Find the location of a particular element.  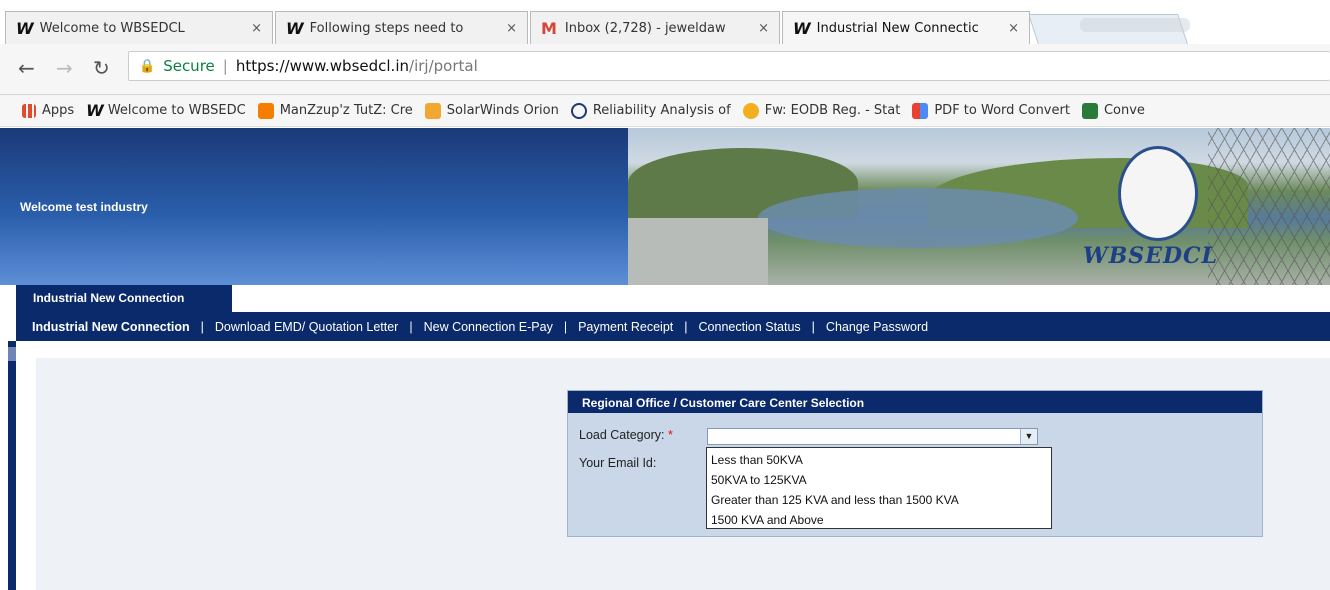

left-rail is located at coordinates (8, 465).